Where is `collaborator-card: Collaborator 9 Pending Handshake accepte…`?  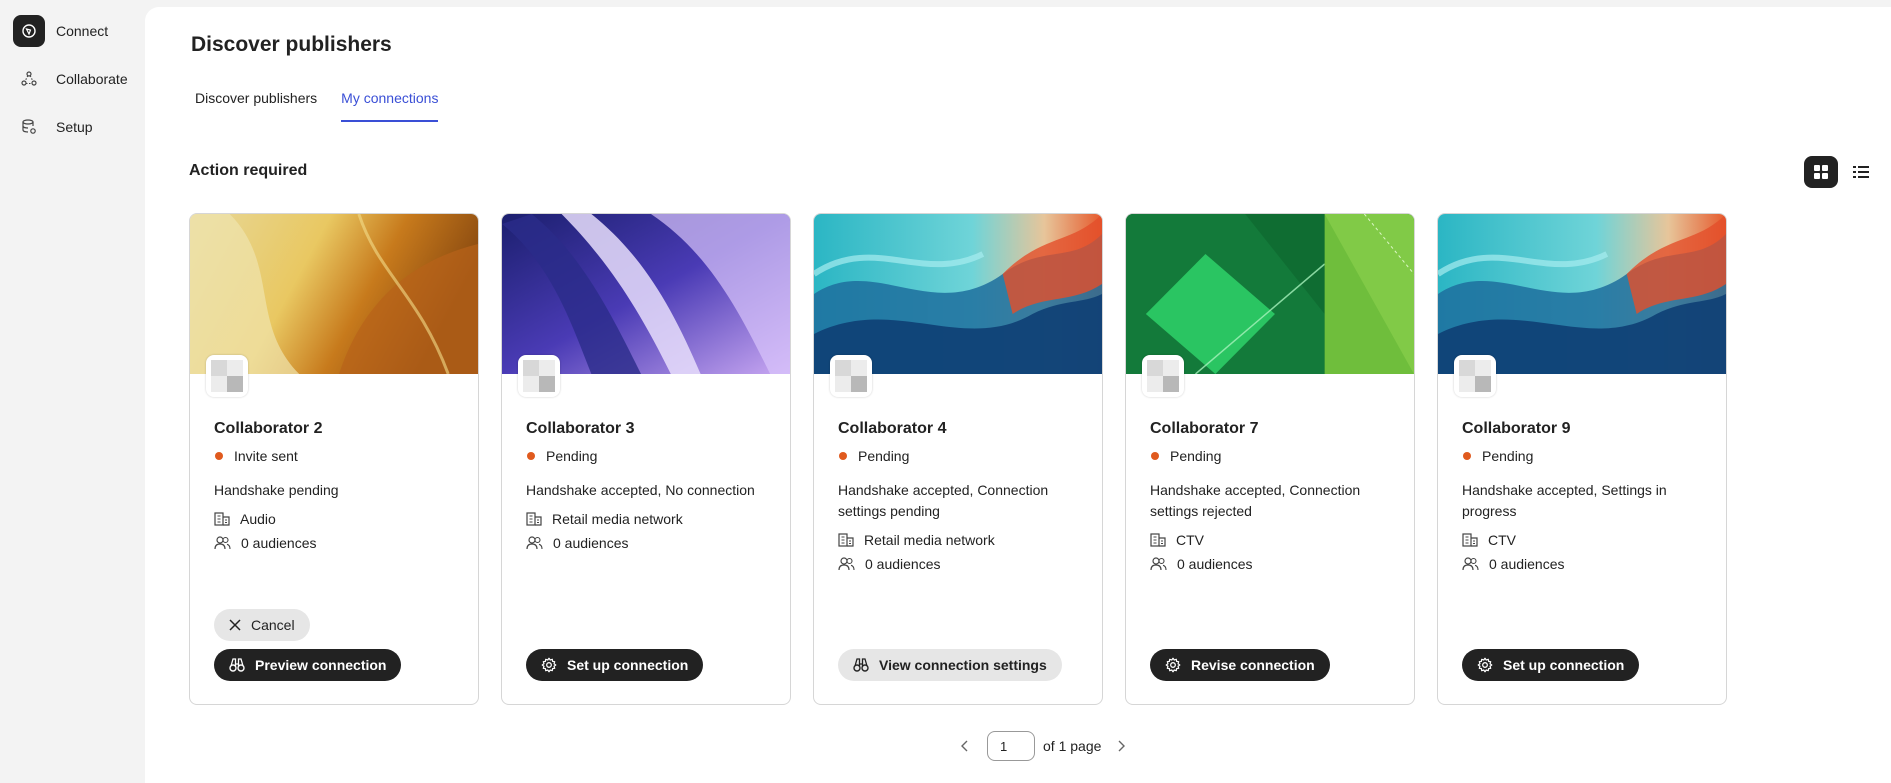
collaborator-card: Collaborator 9 Pending Handshake accepte… is located at coordinates (1582, 459).